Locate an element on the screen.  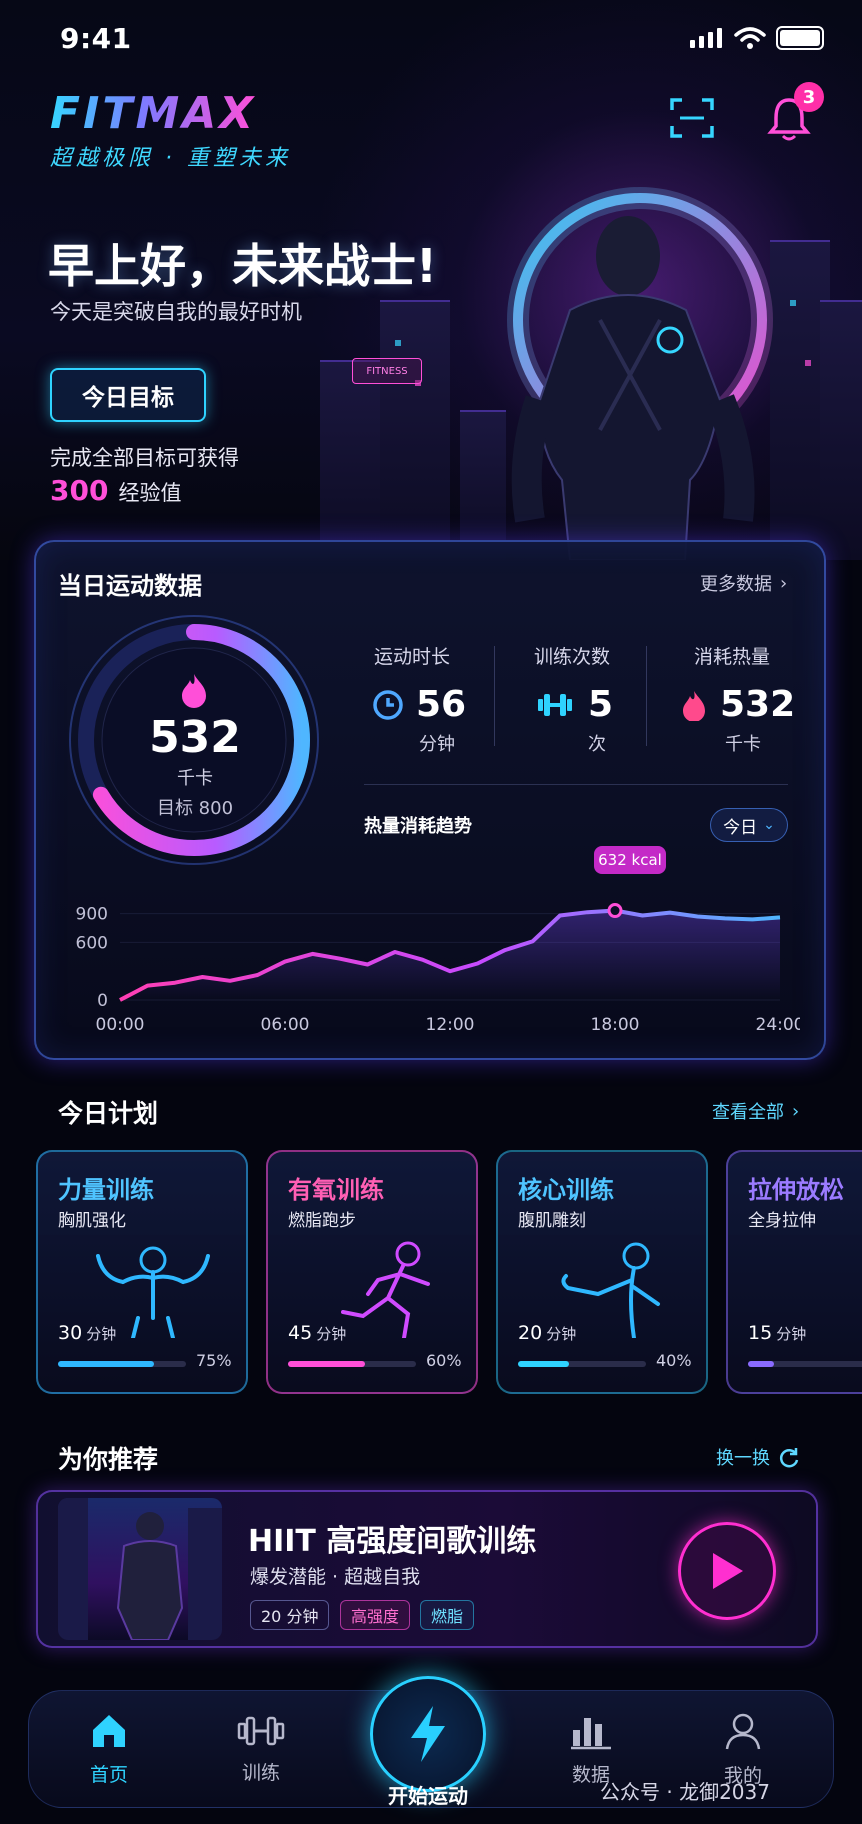
x-tick-label: 00:00 is located at coordinates (120, 1025).